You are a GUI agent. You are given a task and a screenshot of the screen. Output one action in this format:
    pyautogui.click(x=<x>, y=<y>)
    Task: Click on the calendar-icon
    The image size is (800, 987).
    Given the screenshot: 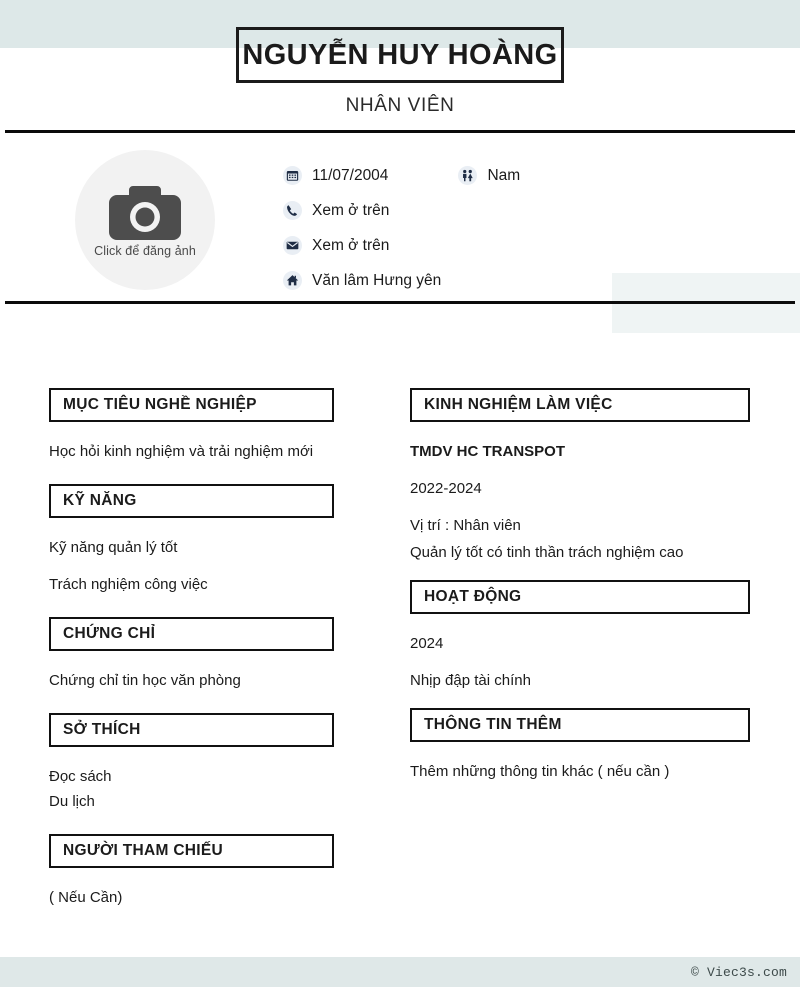 What is the action you would take?
    pyautogui.click(x=292, y=175)
    